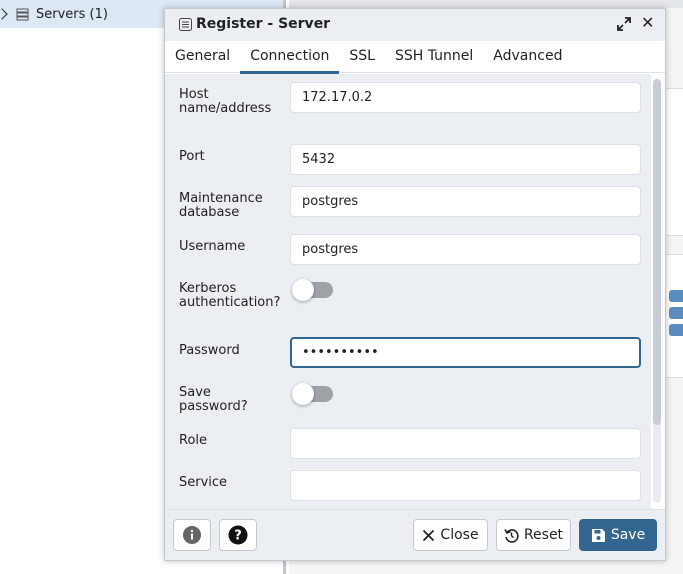 This screenshot has height=574, width=683. Describe the element at coordinates (209, 350) in the screenshot. I see `password-label: Password` at that location.